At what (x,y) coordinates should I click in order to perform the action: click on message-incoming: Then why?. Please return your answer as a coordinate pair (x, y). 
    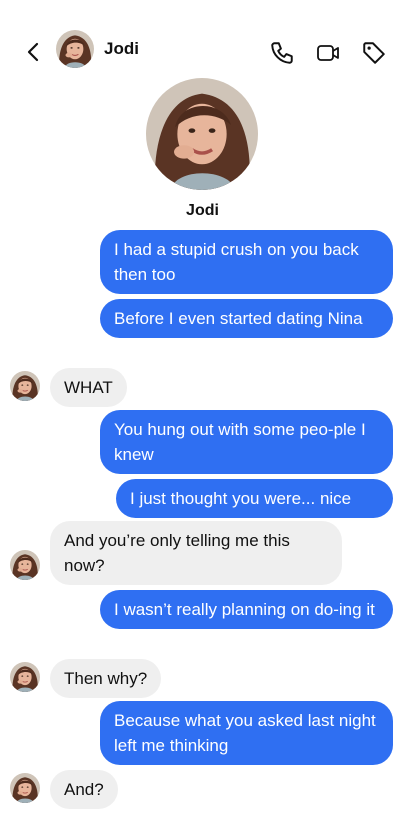
    Looking at the image, I should click on (106, 678).